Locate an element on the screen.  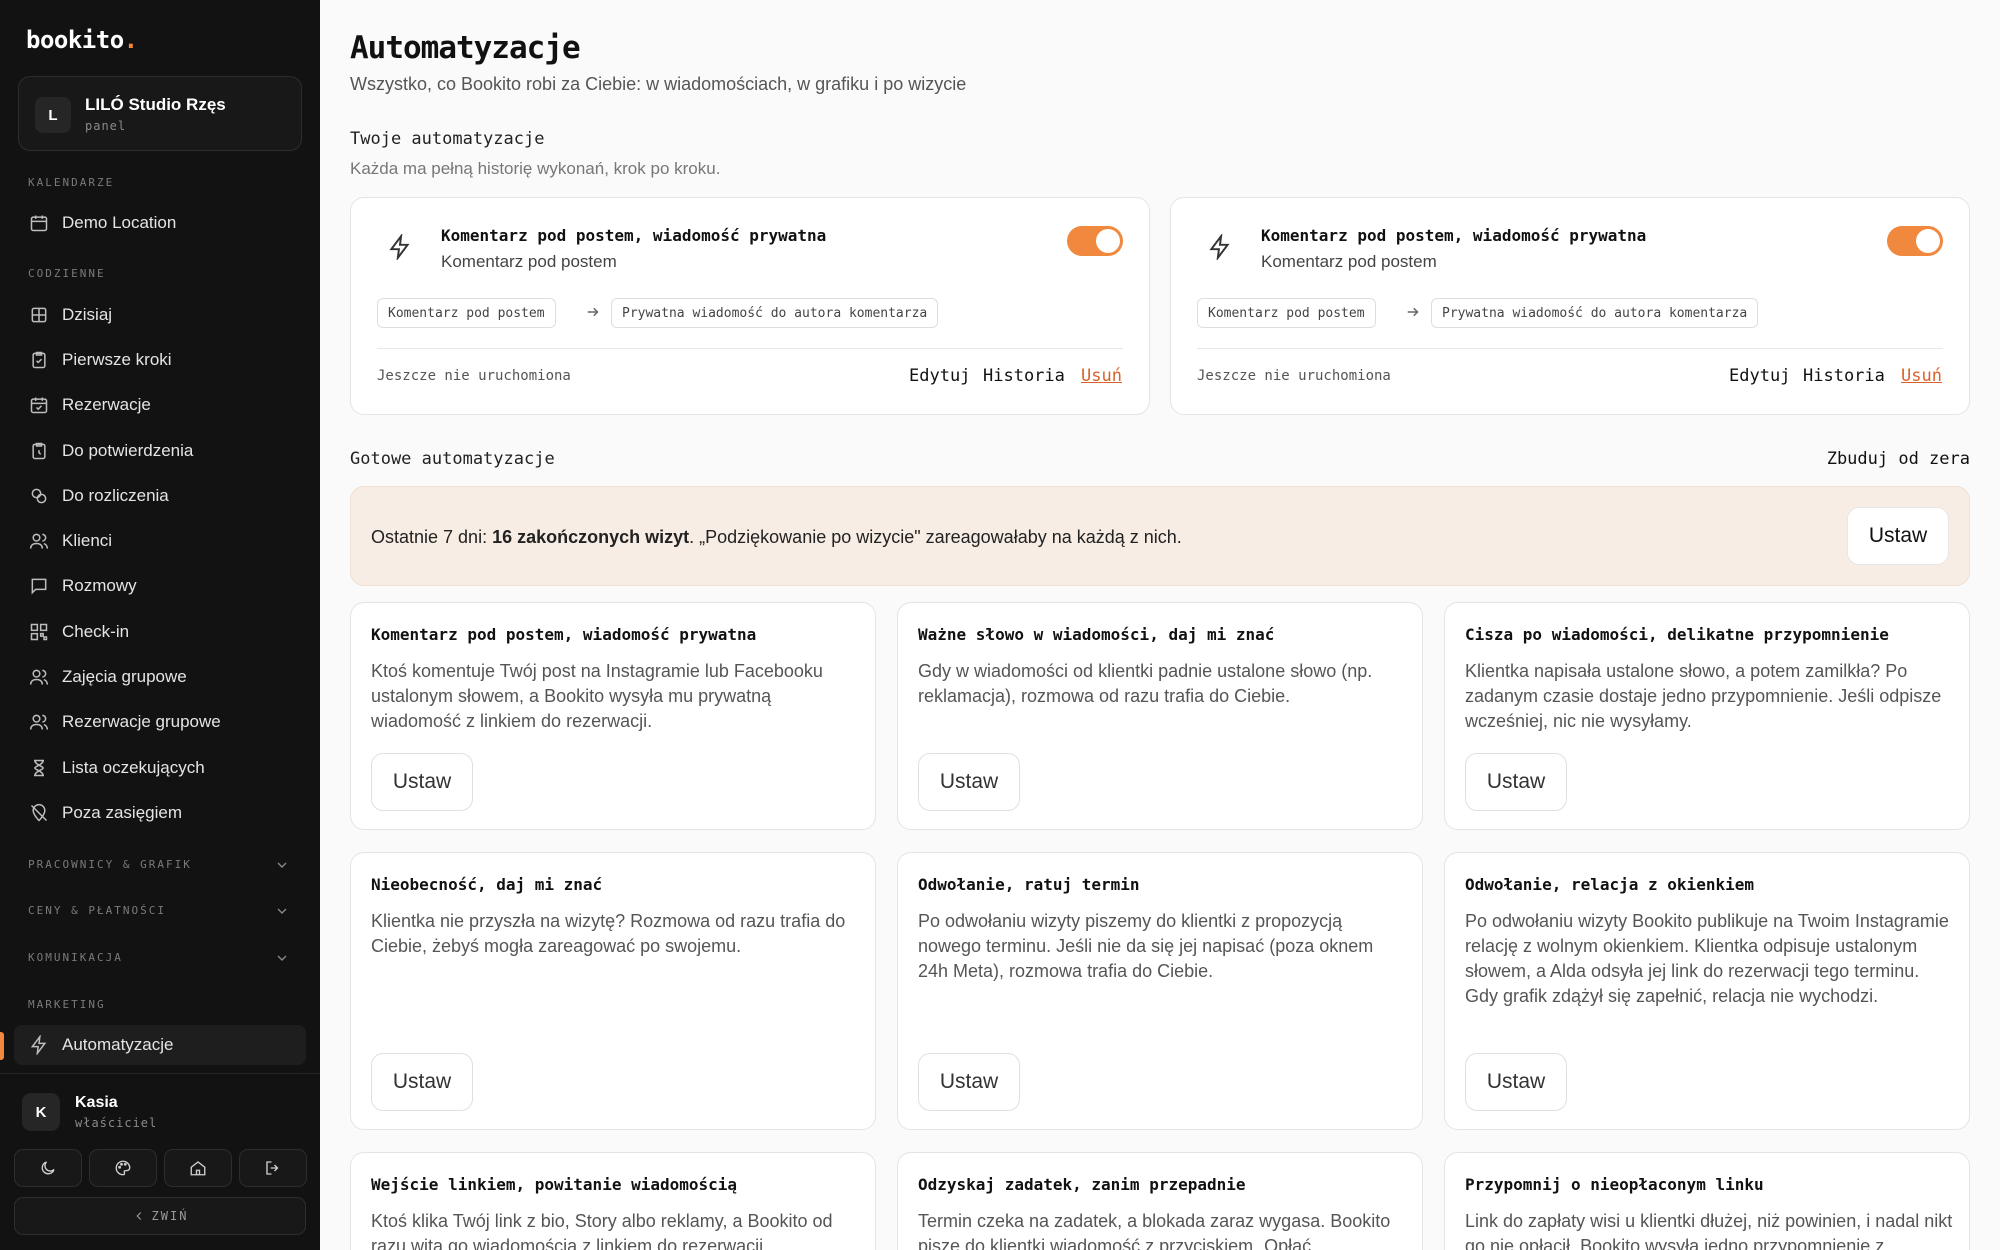
palette-button is located at coordinates (123, 1168).